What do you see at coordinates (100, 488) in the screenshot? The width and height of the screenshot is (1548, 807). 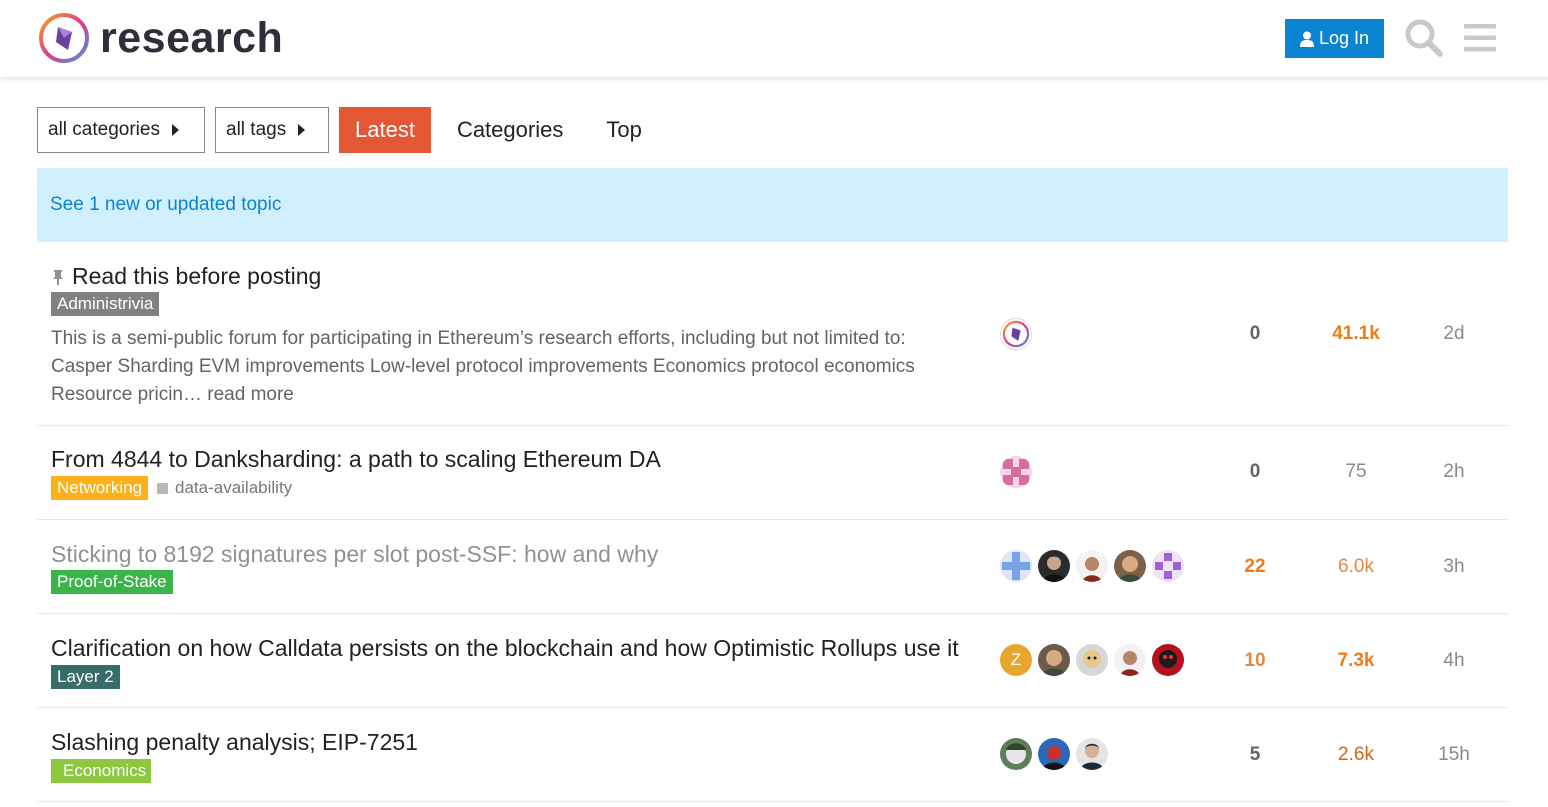 I see `category-badge: Networking` at bounding box center [100, 488].